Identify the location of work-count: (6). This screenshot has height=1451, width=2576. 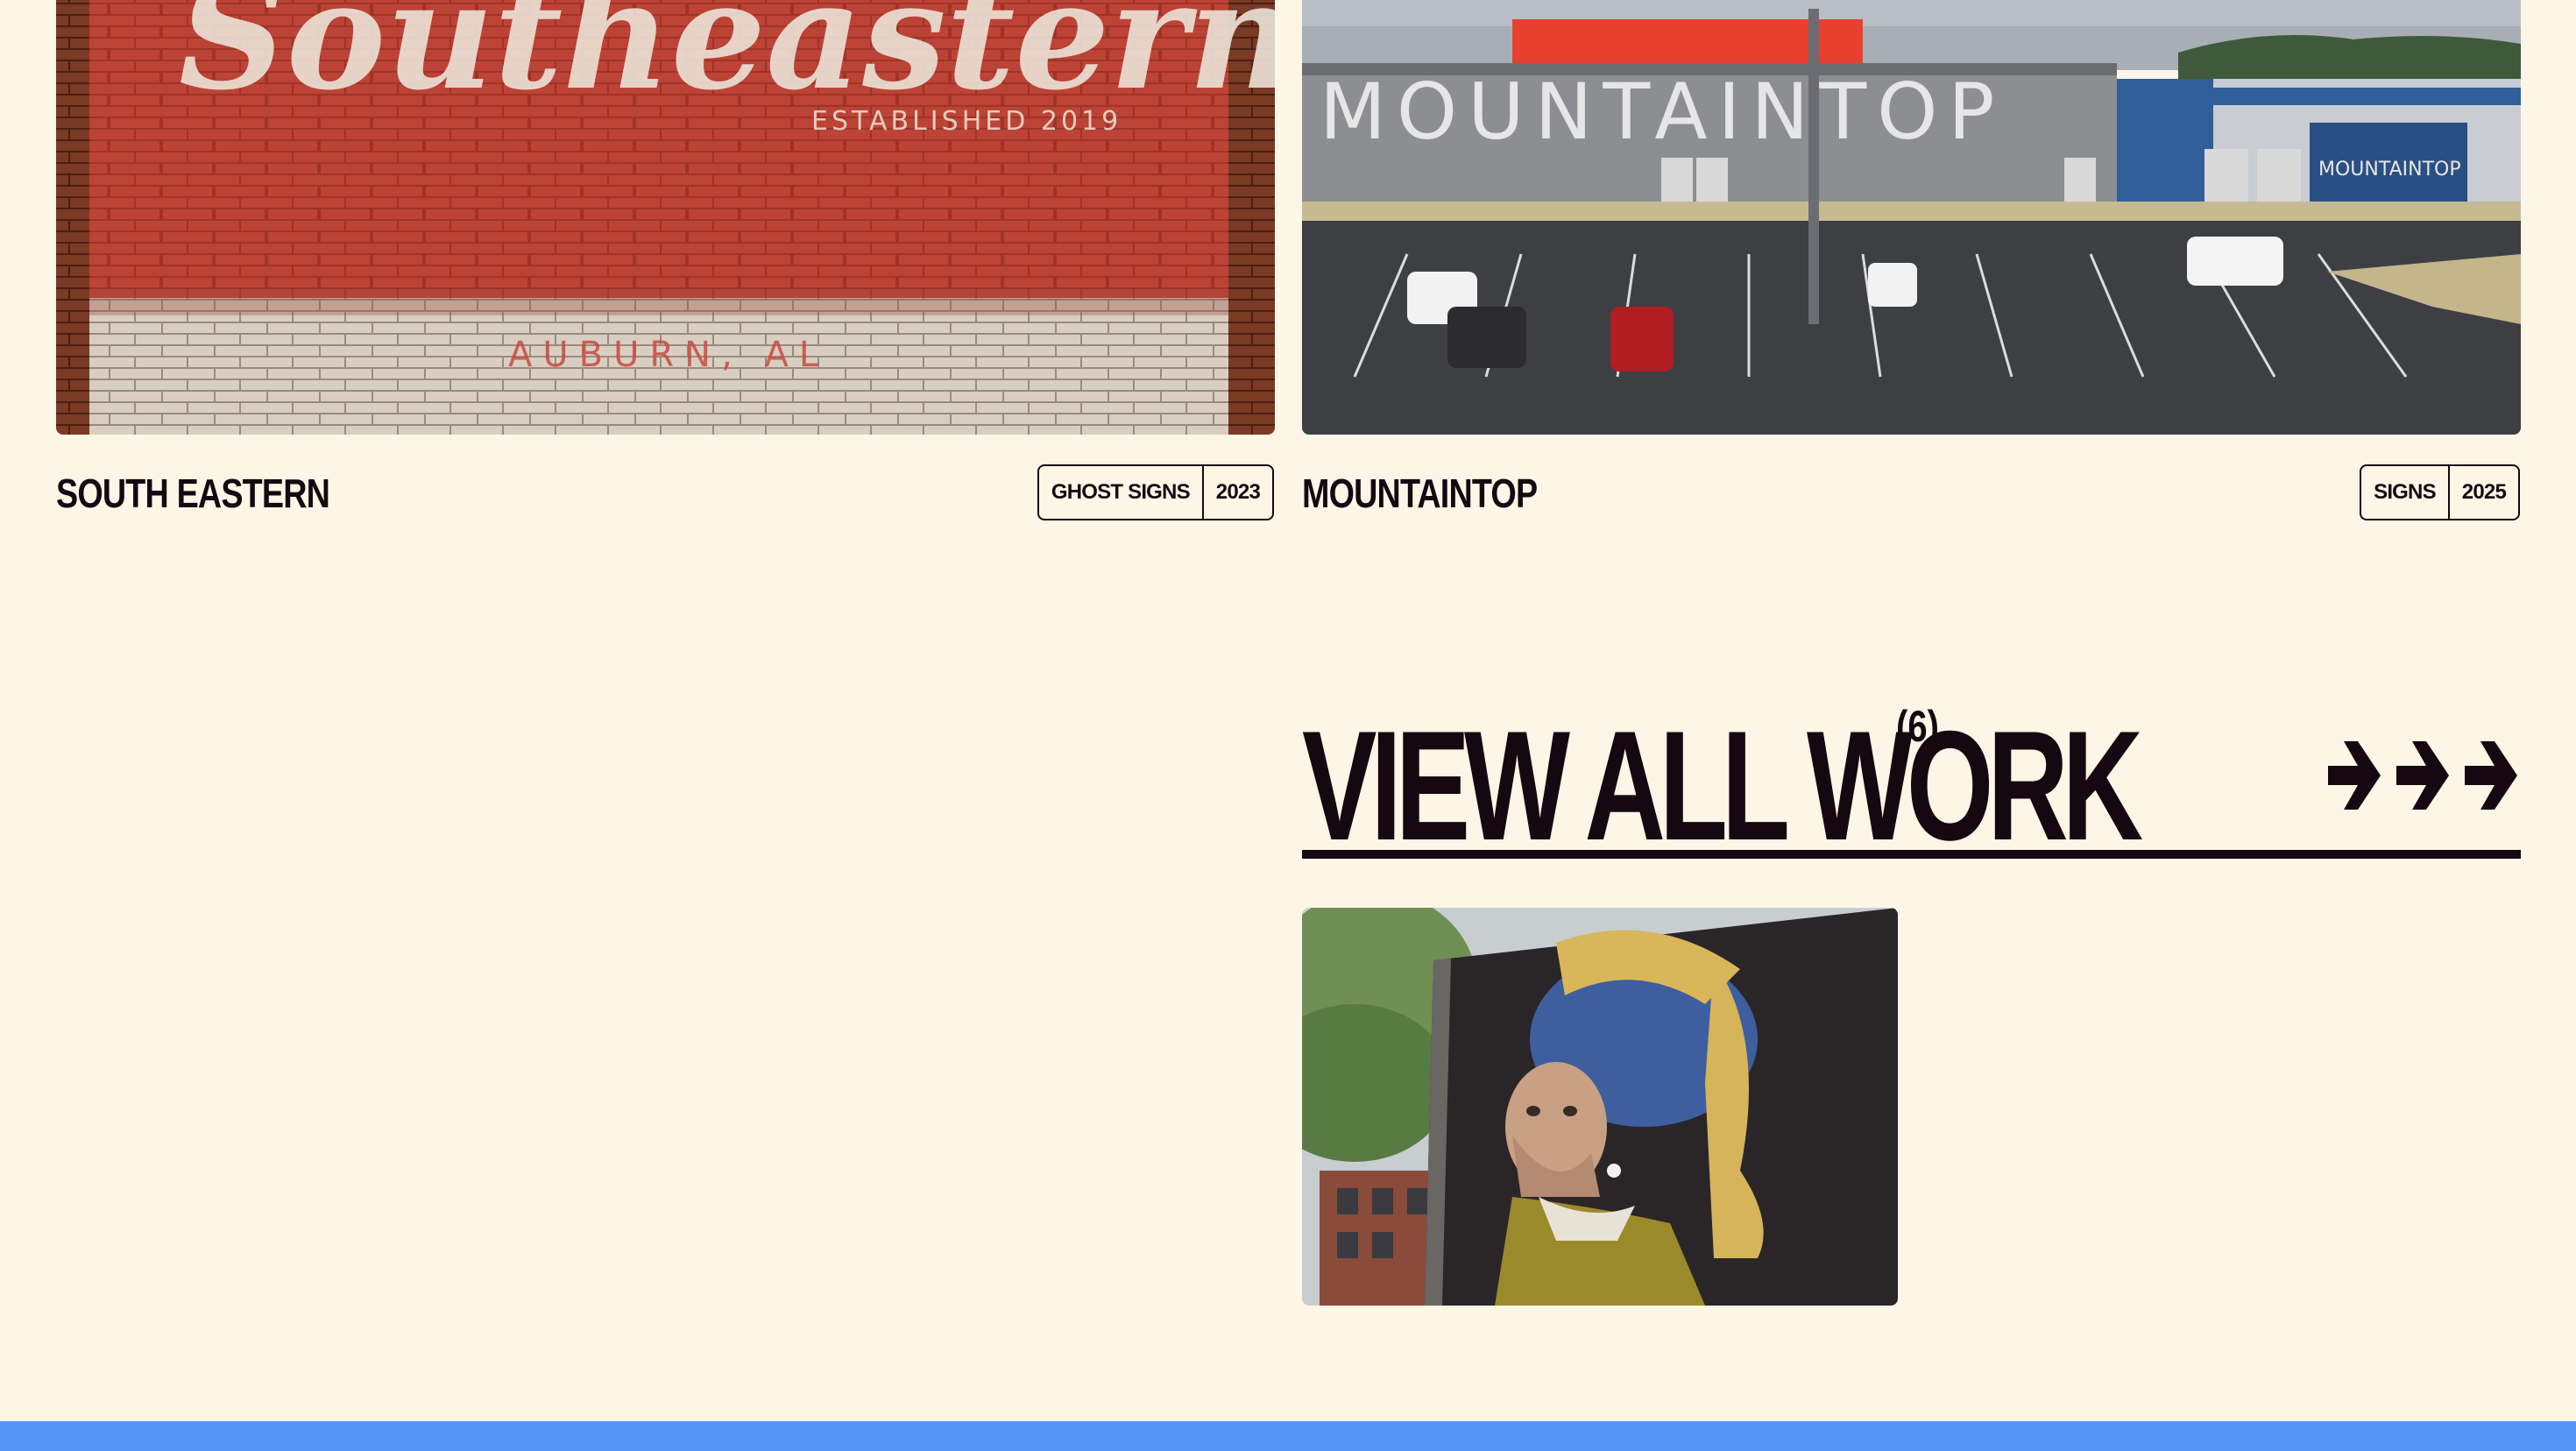
(1917, 726).